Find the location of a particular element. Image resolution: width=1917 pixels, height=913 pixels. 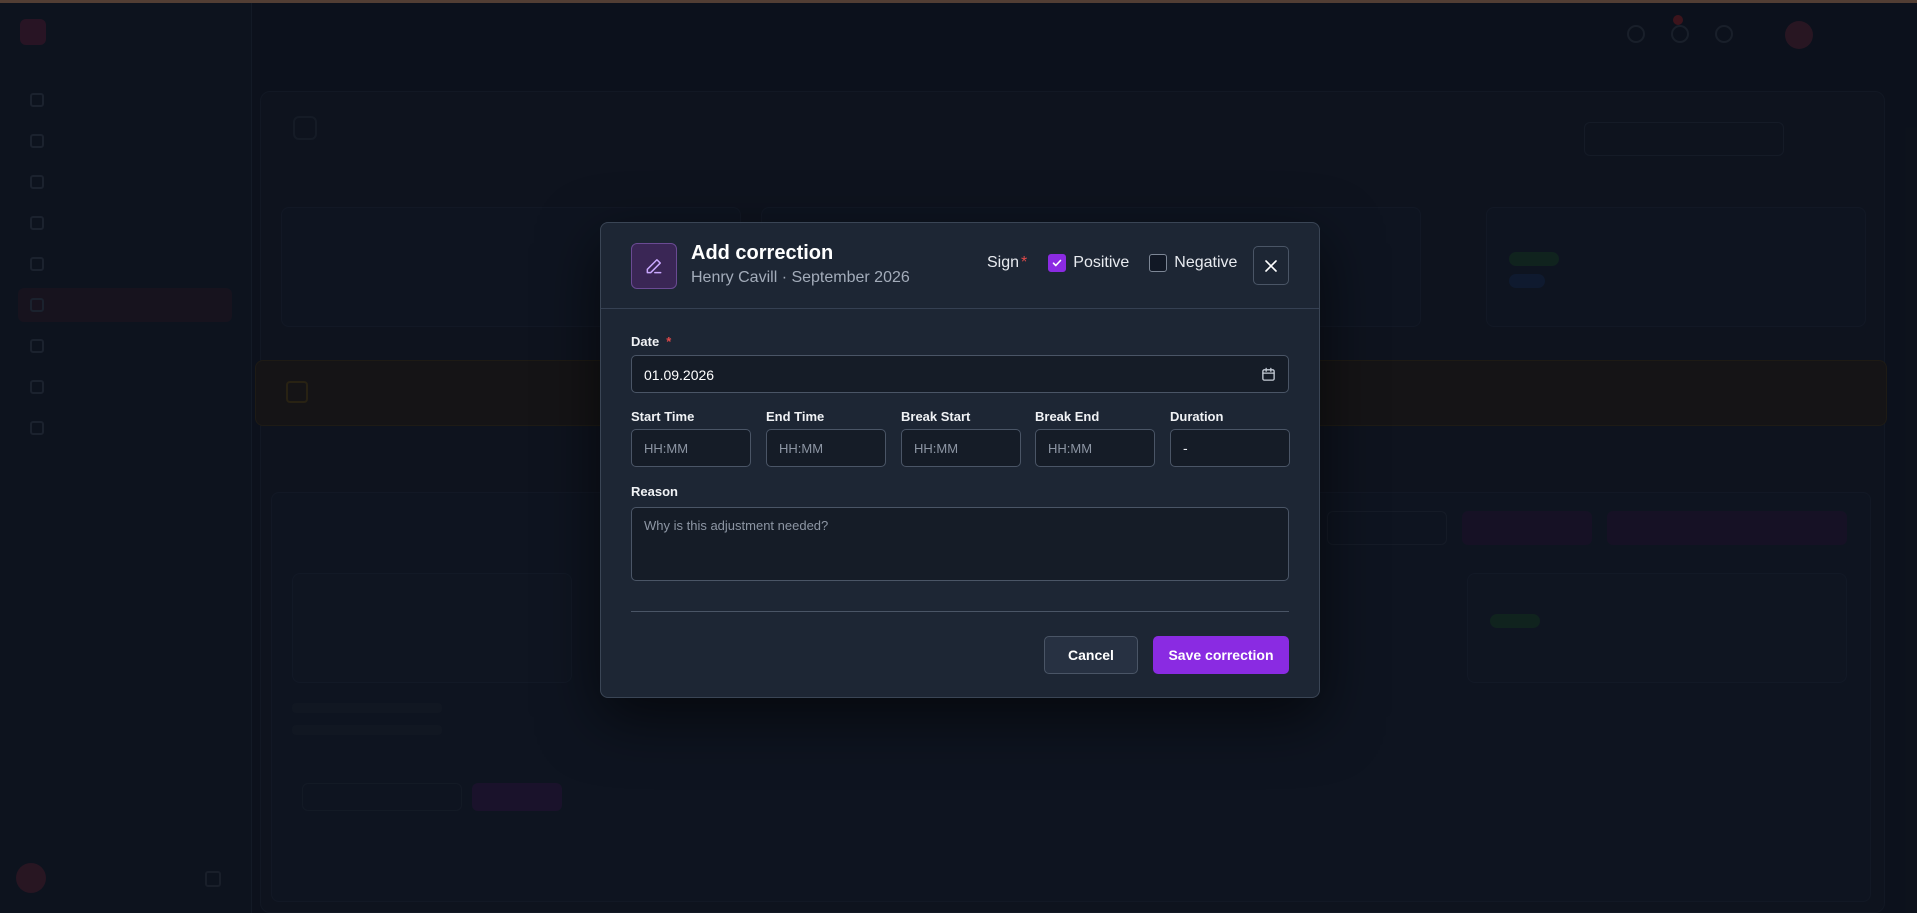

check-icon is located at coordinates (1057, 263).